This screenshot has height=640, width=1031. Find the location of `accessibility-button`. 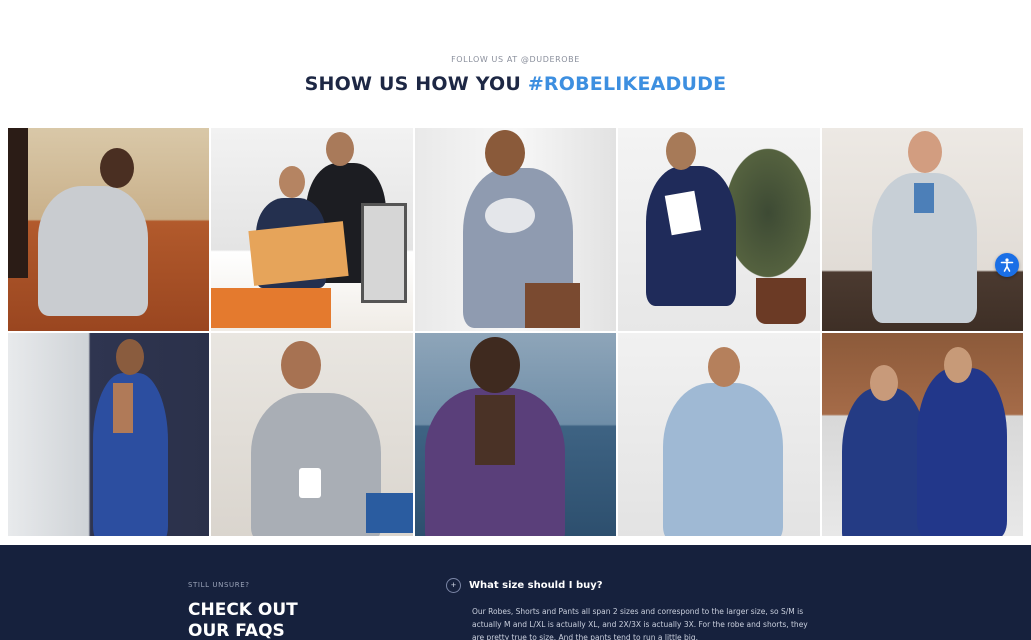

accessibility-button is located at coordinates (1007, 265).